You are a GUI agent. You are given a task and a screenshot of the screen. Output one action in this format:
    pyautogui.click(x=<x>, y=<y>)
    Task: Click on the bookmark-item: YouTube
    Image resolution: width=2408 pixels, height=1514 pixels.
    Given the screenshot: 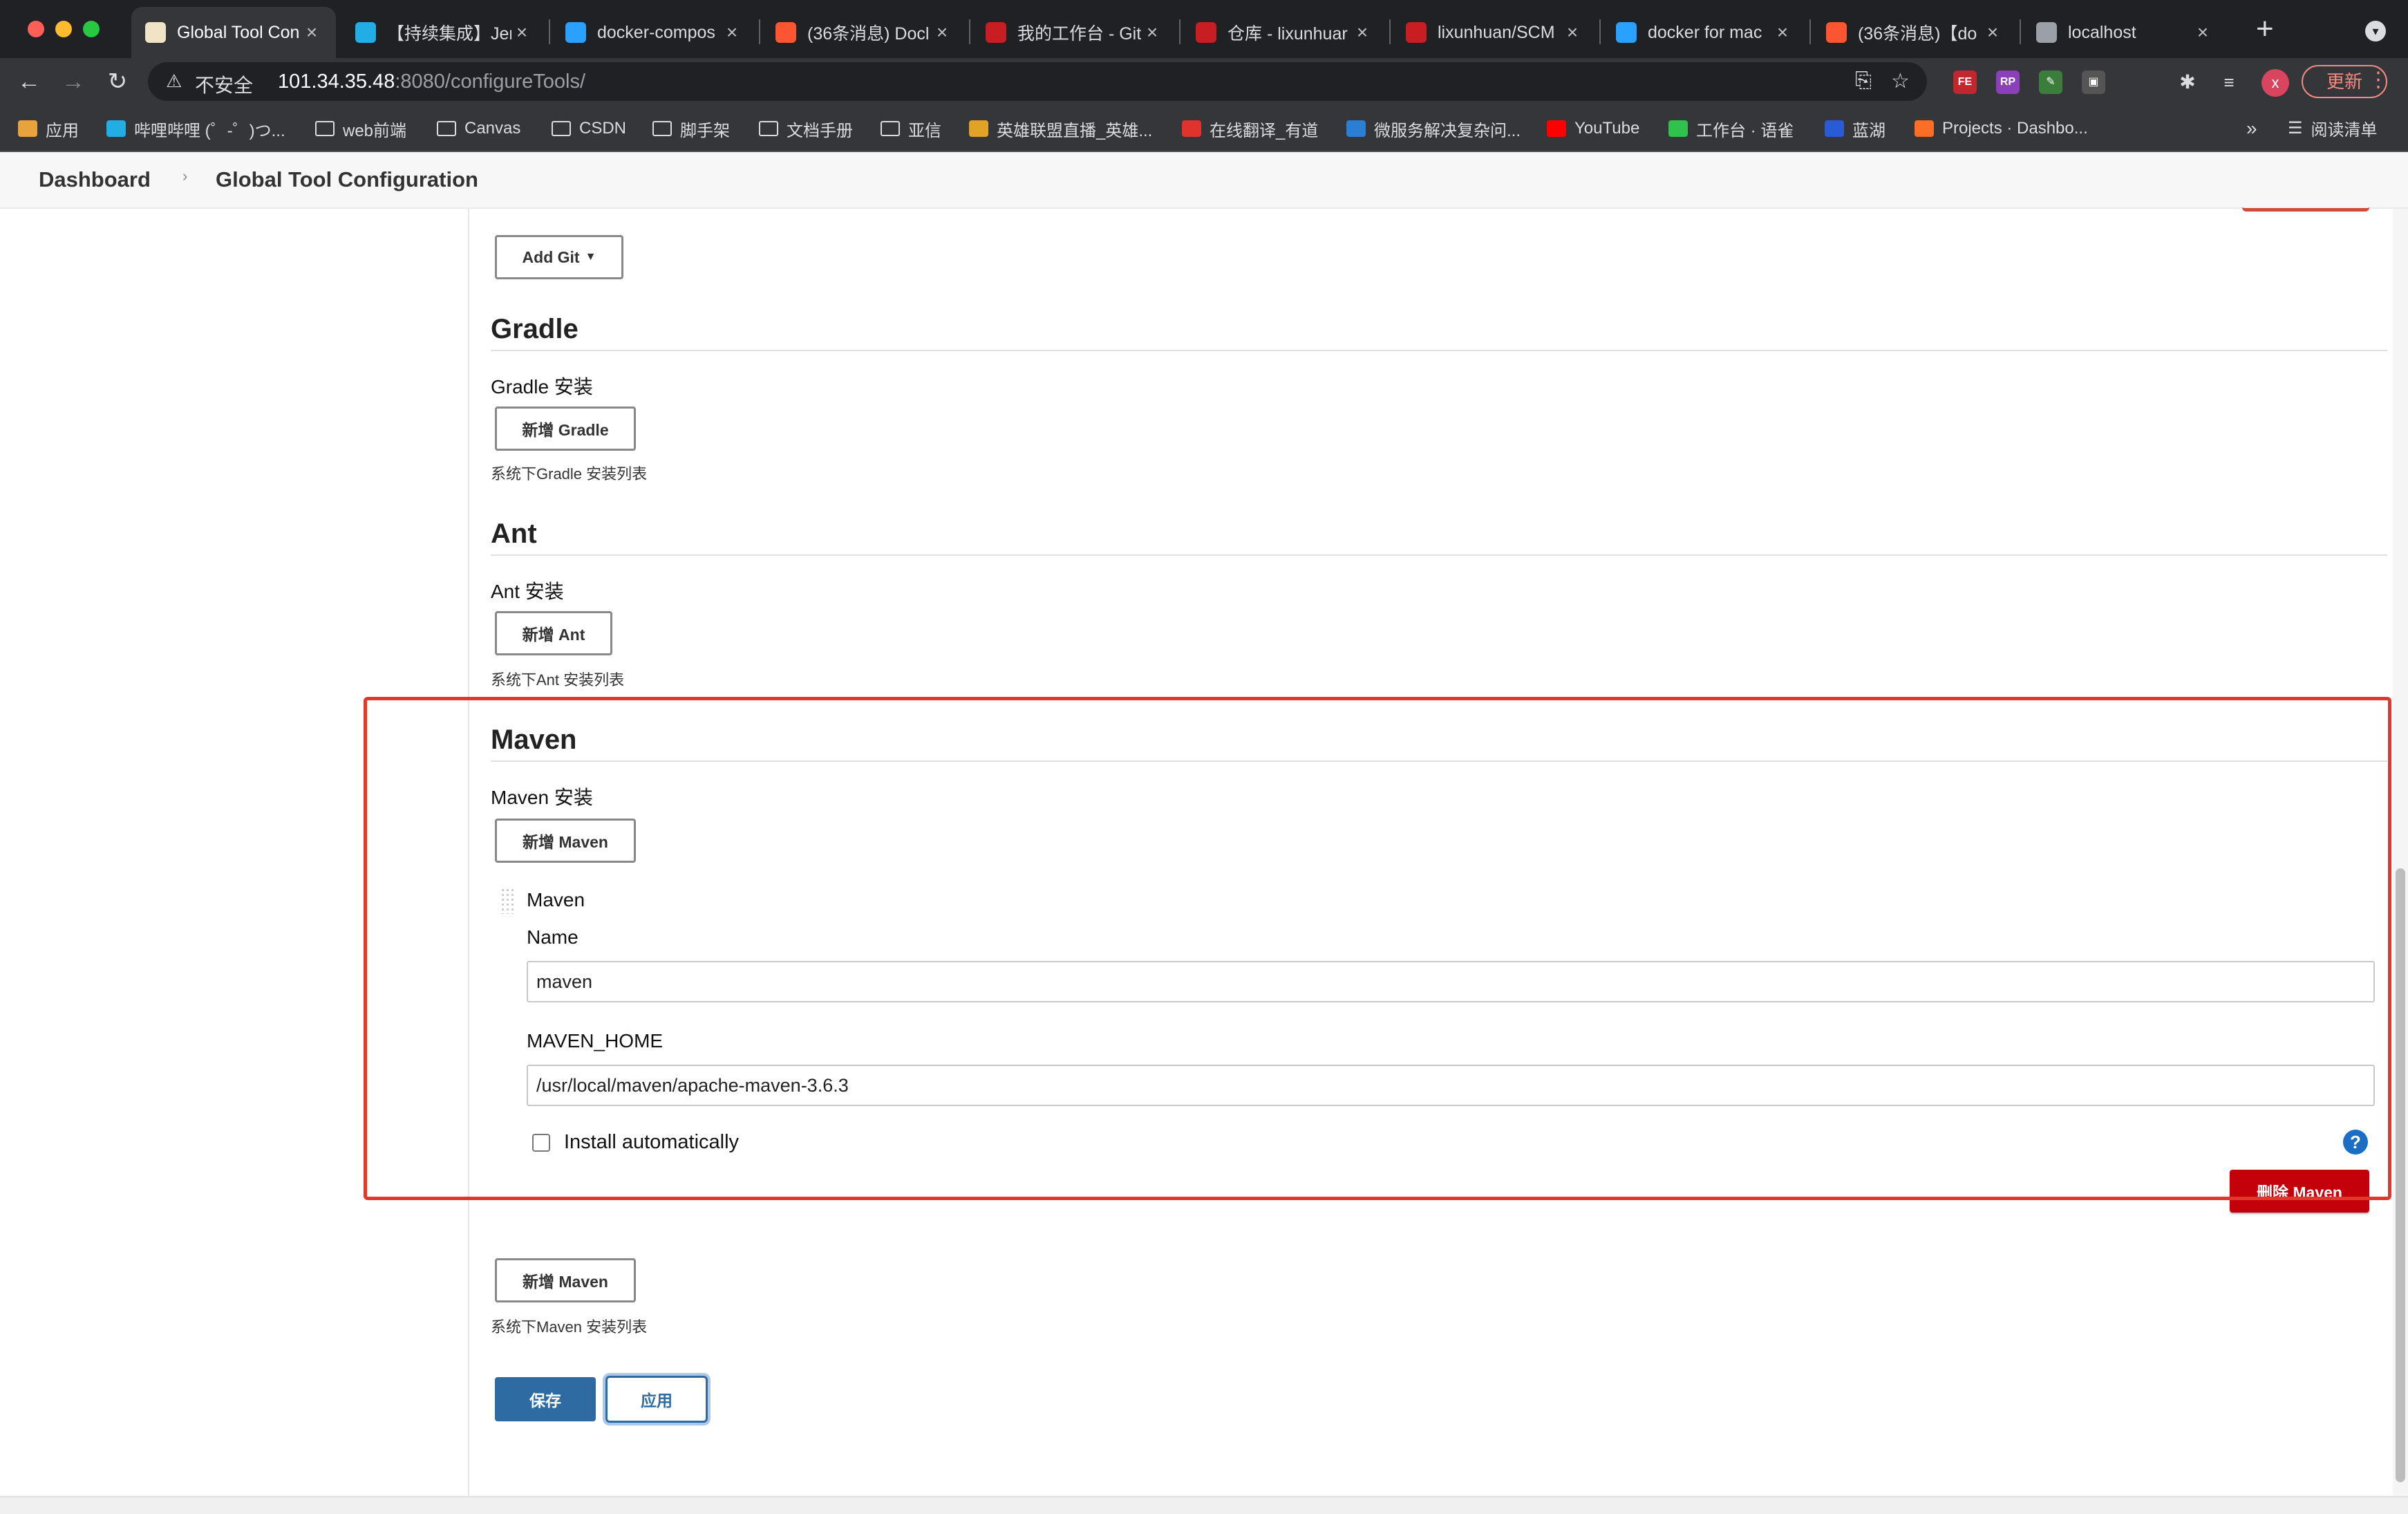 What is the action you would take?
    pyautogui.click(x=1593, y=128)
    